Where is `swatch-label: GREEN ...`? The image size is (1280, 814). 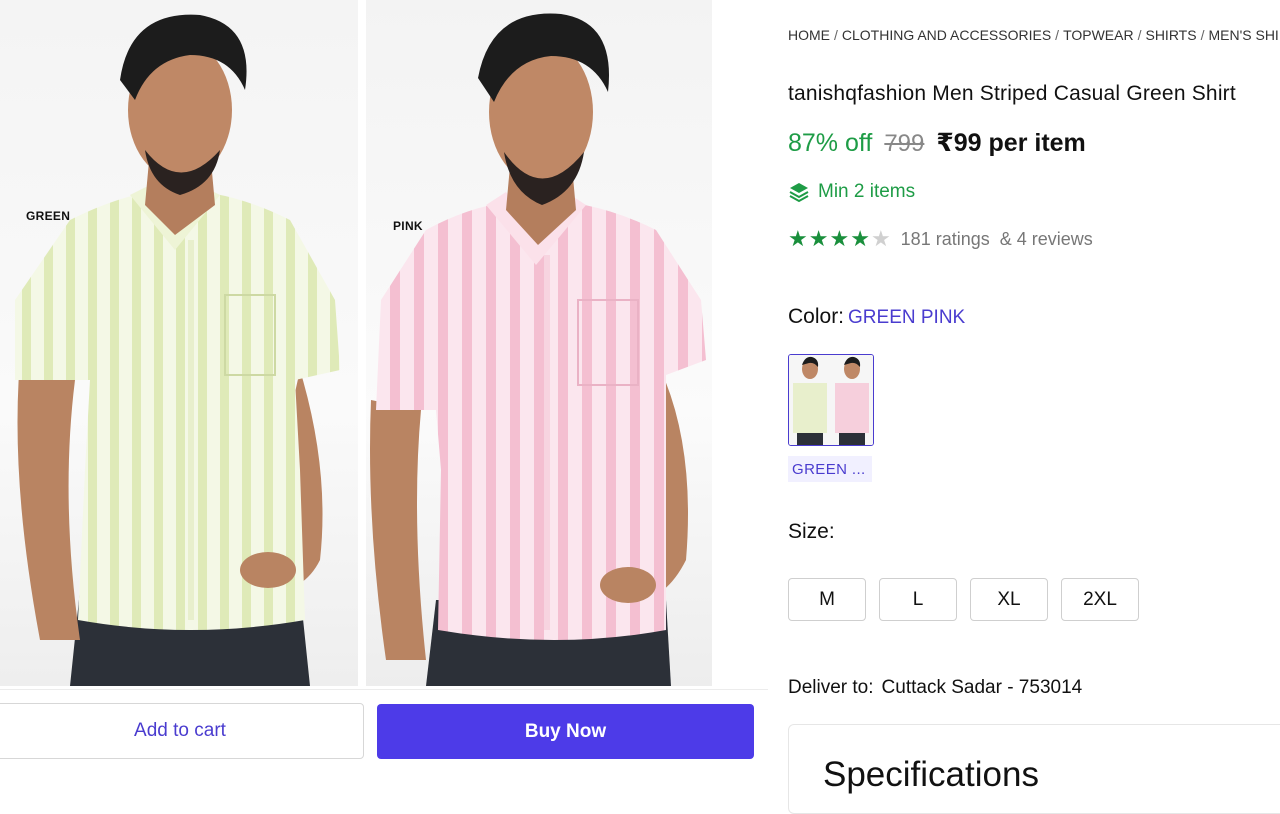 swatch-label: GREEN ... is located at coordinates (830, 469).